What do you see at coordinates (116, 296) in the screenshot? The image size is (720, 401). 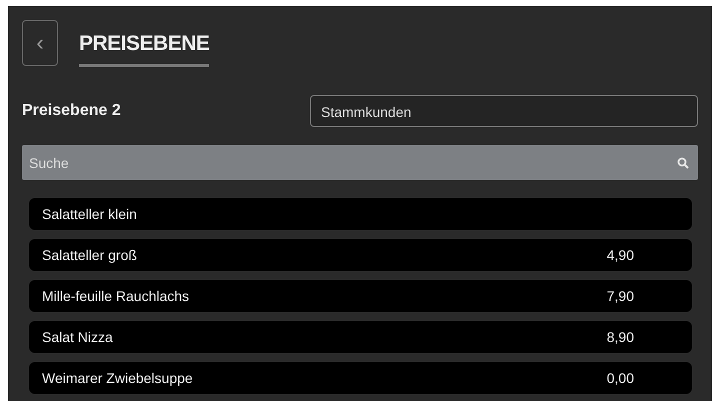 I see `product-name: Mille-feuille Rauchlachs` at bounding box center [116, 296].